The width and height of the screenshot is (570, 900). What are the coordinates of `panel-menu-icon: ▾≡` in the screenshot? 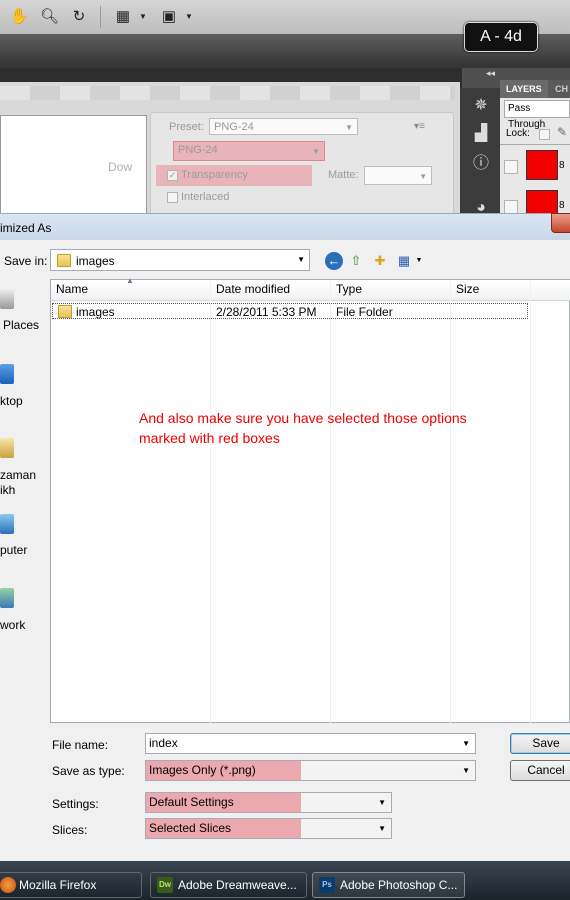 It's located at (419, 126).